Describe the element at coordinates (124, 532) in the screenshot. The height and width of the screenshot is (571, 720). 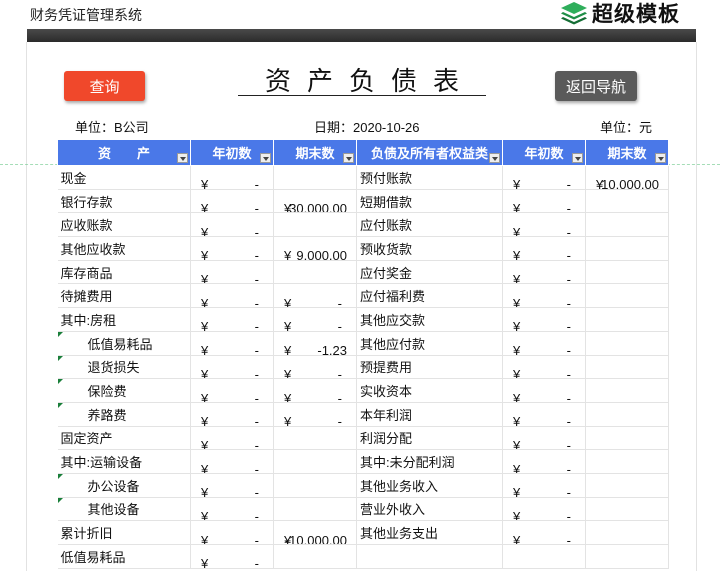
I see `asset-name-cell: 累计折旧` at that location.